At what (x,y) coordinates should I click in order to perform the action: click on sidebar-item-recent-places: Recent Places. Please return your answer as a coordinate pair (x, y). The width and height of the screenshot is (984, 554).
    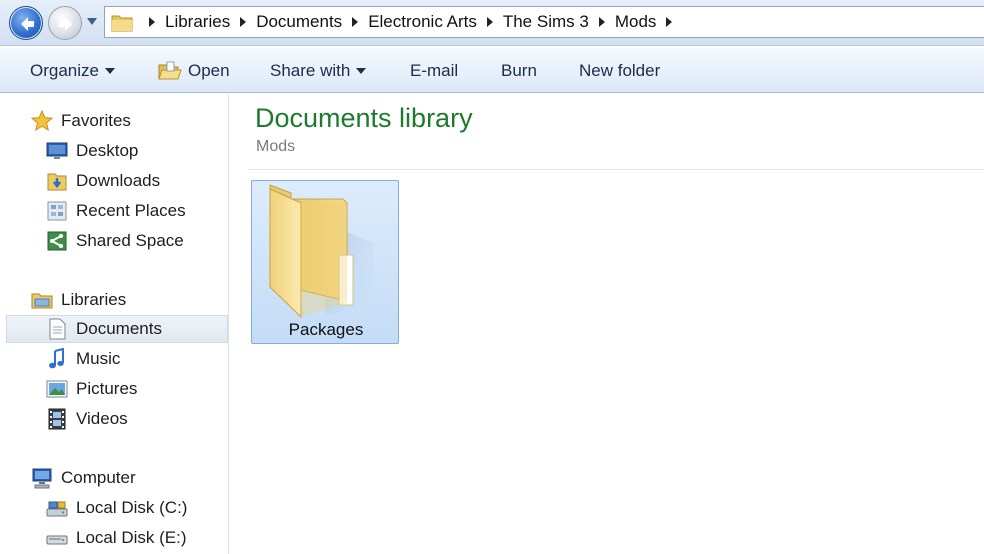
    Looking at the image, I should click on (116, 211).